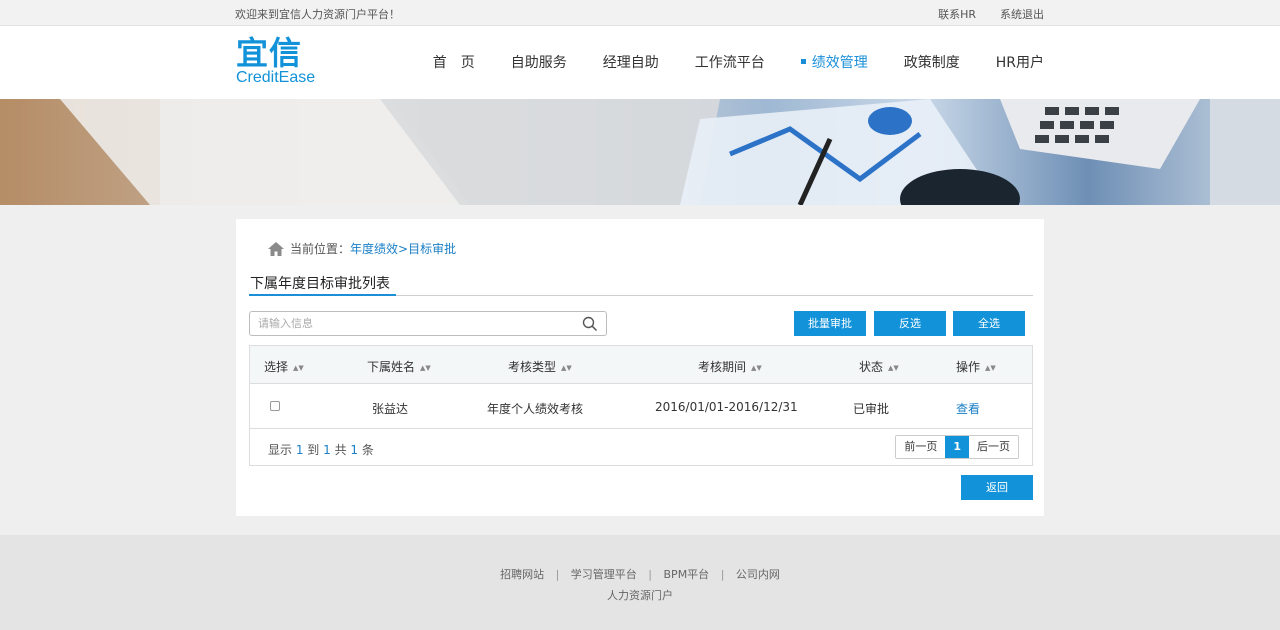 The image size is (1280, 630). What do you see at coordinates (317, 14) in the screenshot?
I see `welcome-text: 欢迎来到宜信人力资源门户平台！` at bounding box center [317, 14].